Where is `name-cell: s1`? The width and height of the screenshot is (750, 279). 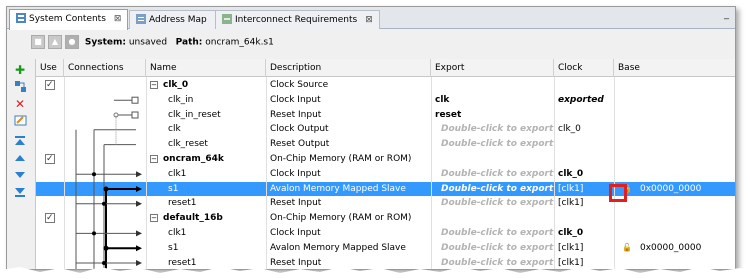 name-cell: s1 is located at coordinates (206, 189).